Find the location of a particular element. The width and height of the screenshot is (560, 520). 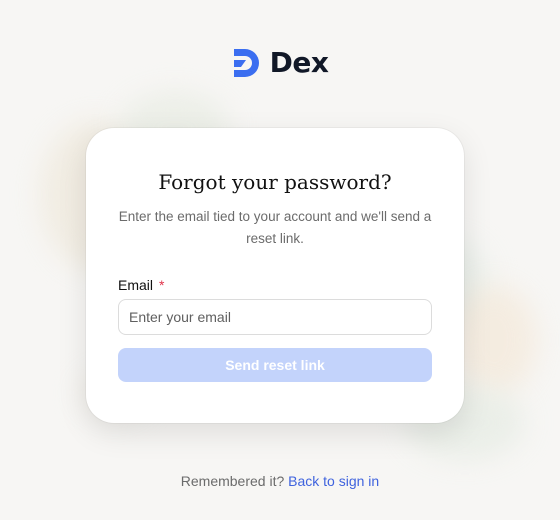

footer-prompt: Remembered it? is located at coordinates (232, 481).